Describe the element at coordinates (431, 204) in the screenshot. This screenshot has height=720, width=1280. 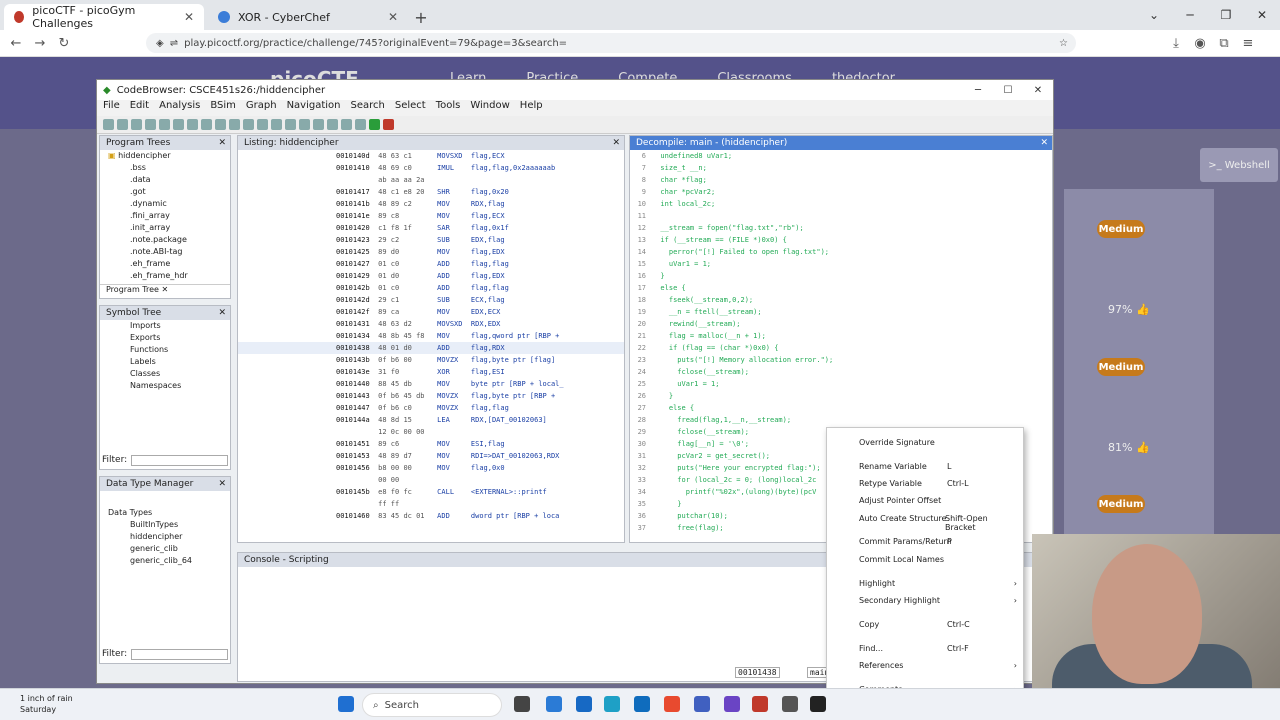
I see `listing-row: 0010141b 48 89 c2 MOV RDX,flag` at that location.